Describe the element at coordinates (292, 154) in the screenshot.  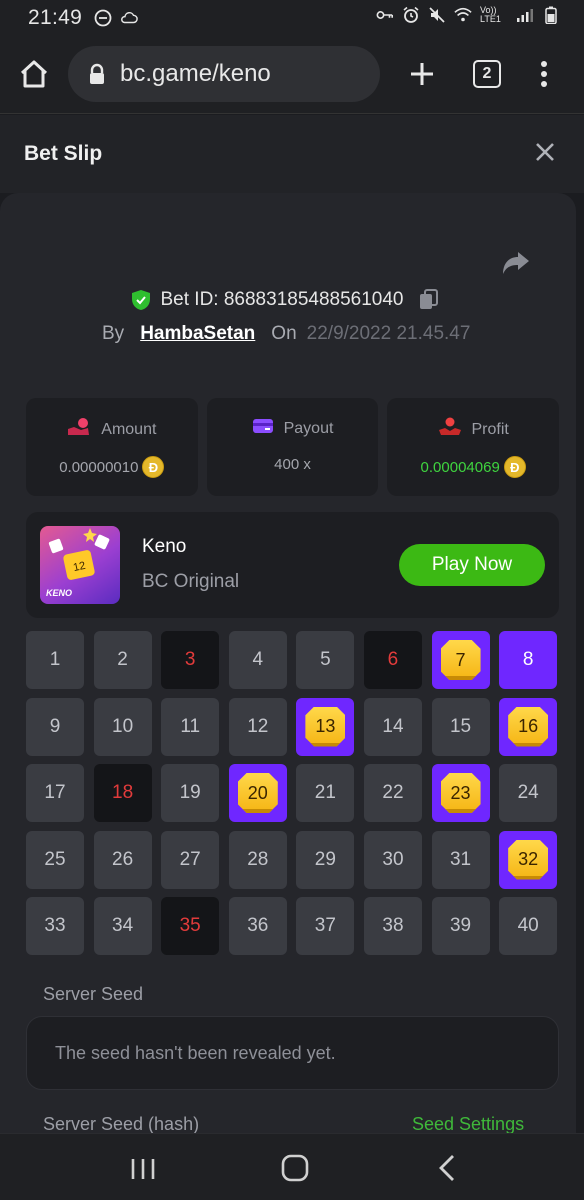
I see `bet-slip-header: Bet Slip` at that location.